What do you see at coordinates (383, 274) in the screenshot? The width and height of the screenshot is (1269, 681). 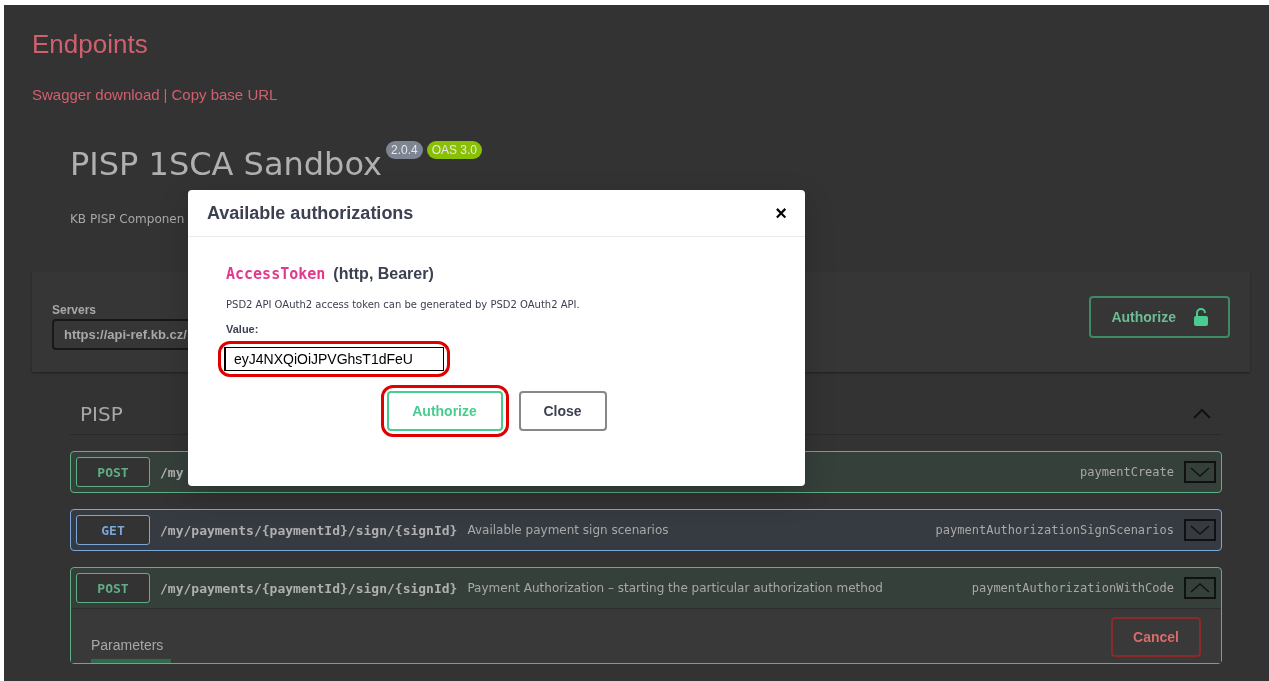 I see `scheme-type: (http, Bearer)` at bounding box center [383, 274].